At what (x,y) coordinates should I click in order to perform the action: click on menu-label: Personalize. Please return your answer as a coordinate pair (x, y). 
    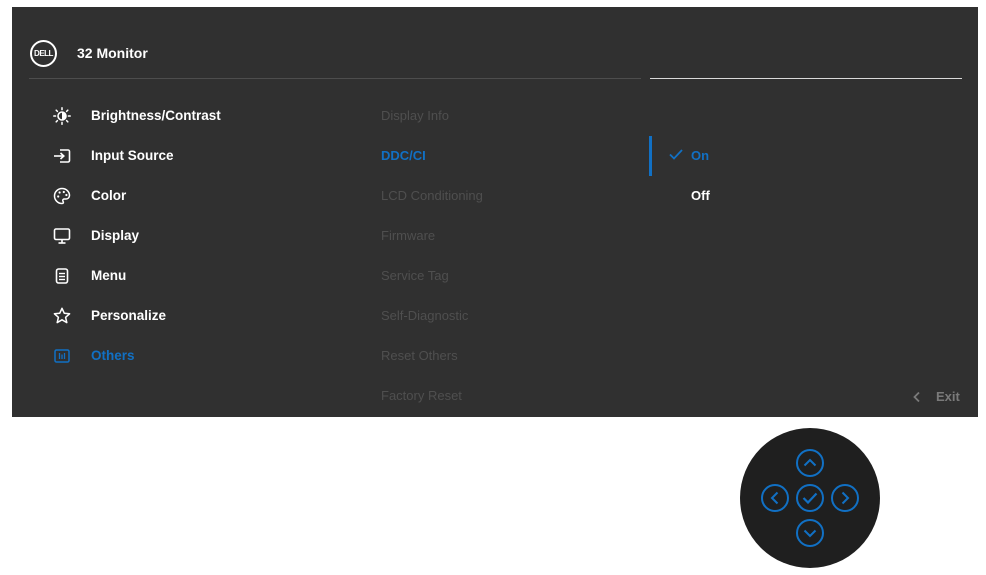
    Looking at the image, I should click on (129, 315).